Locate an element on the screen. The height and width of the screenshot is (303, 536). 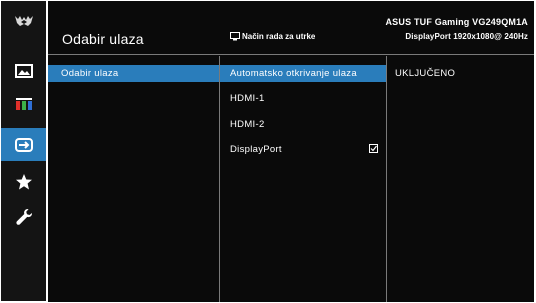
menu-item-auto-input-detection: Automatsko otkrivanje ulaza is located at coordinates (303, 73).